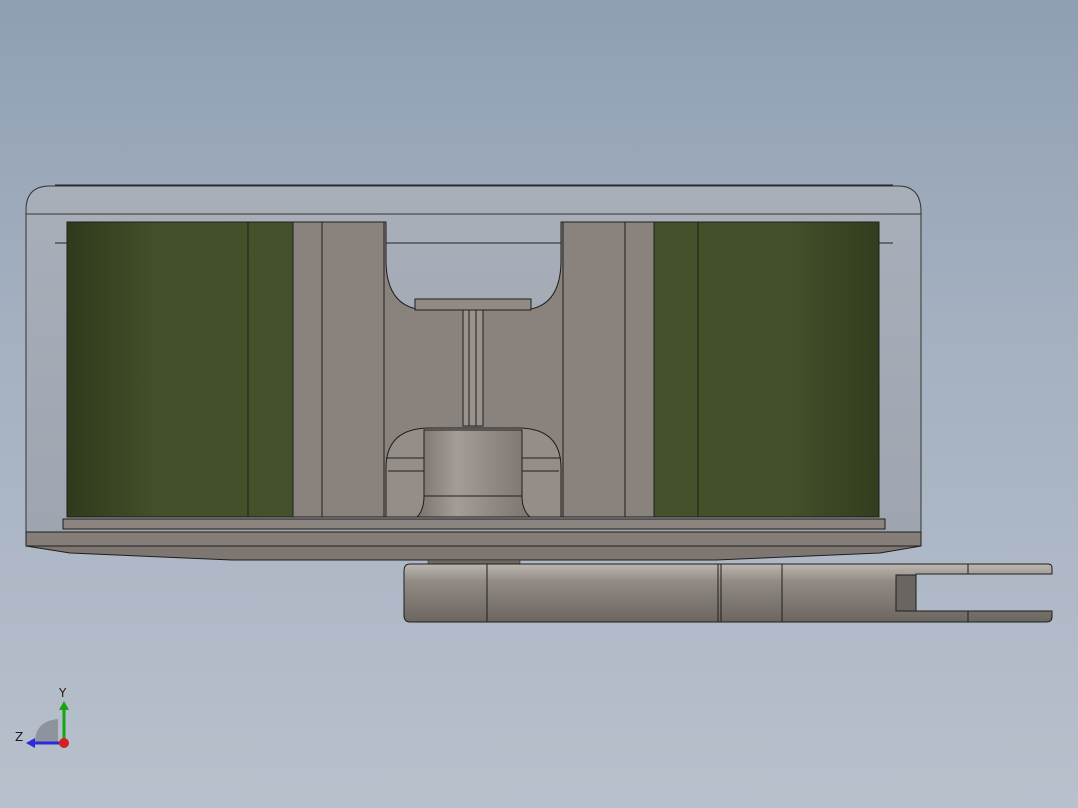 This screenshot has height=808, width=1078. What do you see at coordinates (63, 693) in the screenshot?
I see `y-axis-label: Y` at bounding box center [63, 693].